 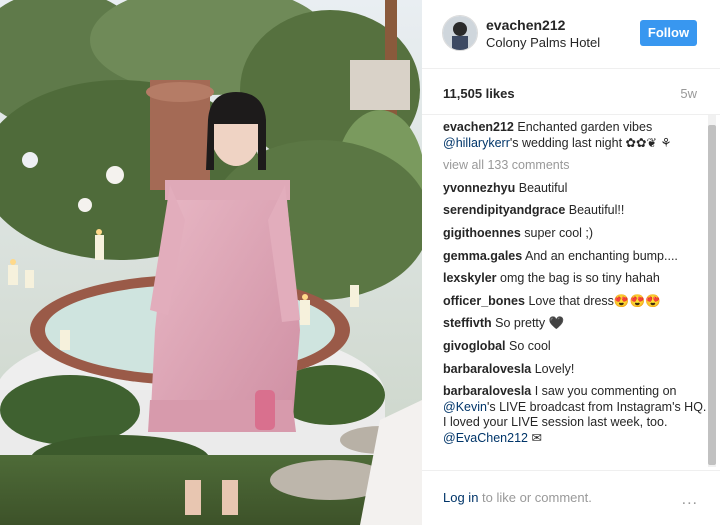 I want to click on comment-text: So cool, so click(x=529, y=345).